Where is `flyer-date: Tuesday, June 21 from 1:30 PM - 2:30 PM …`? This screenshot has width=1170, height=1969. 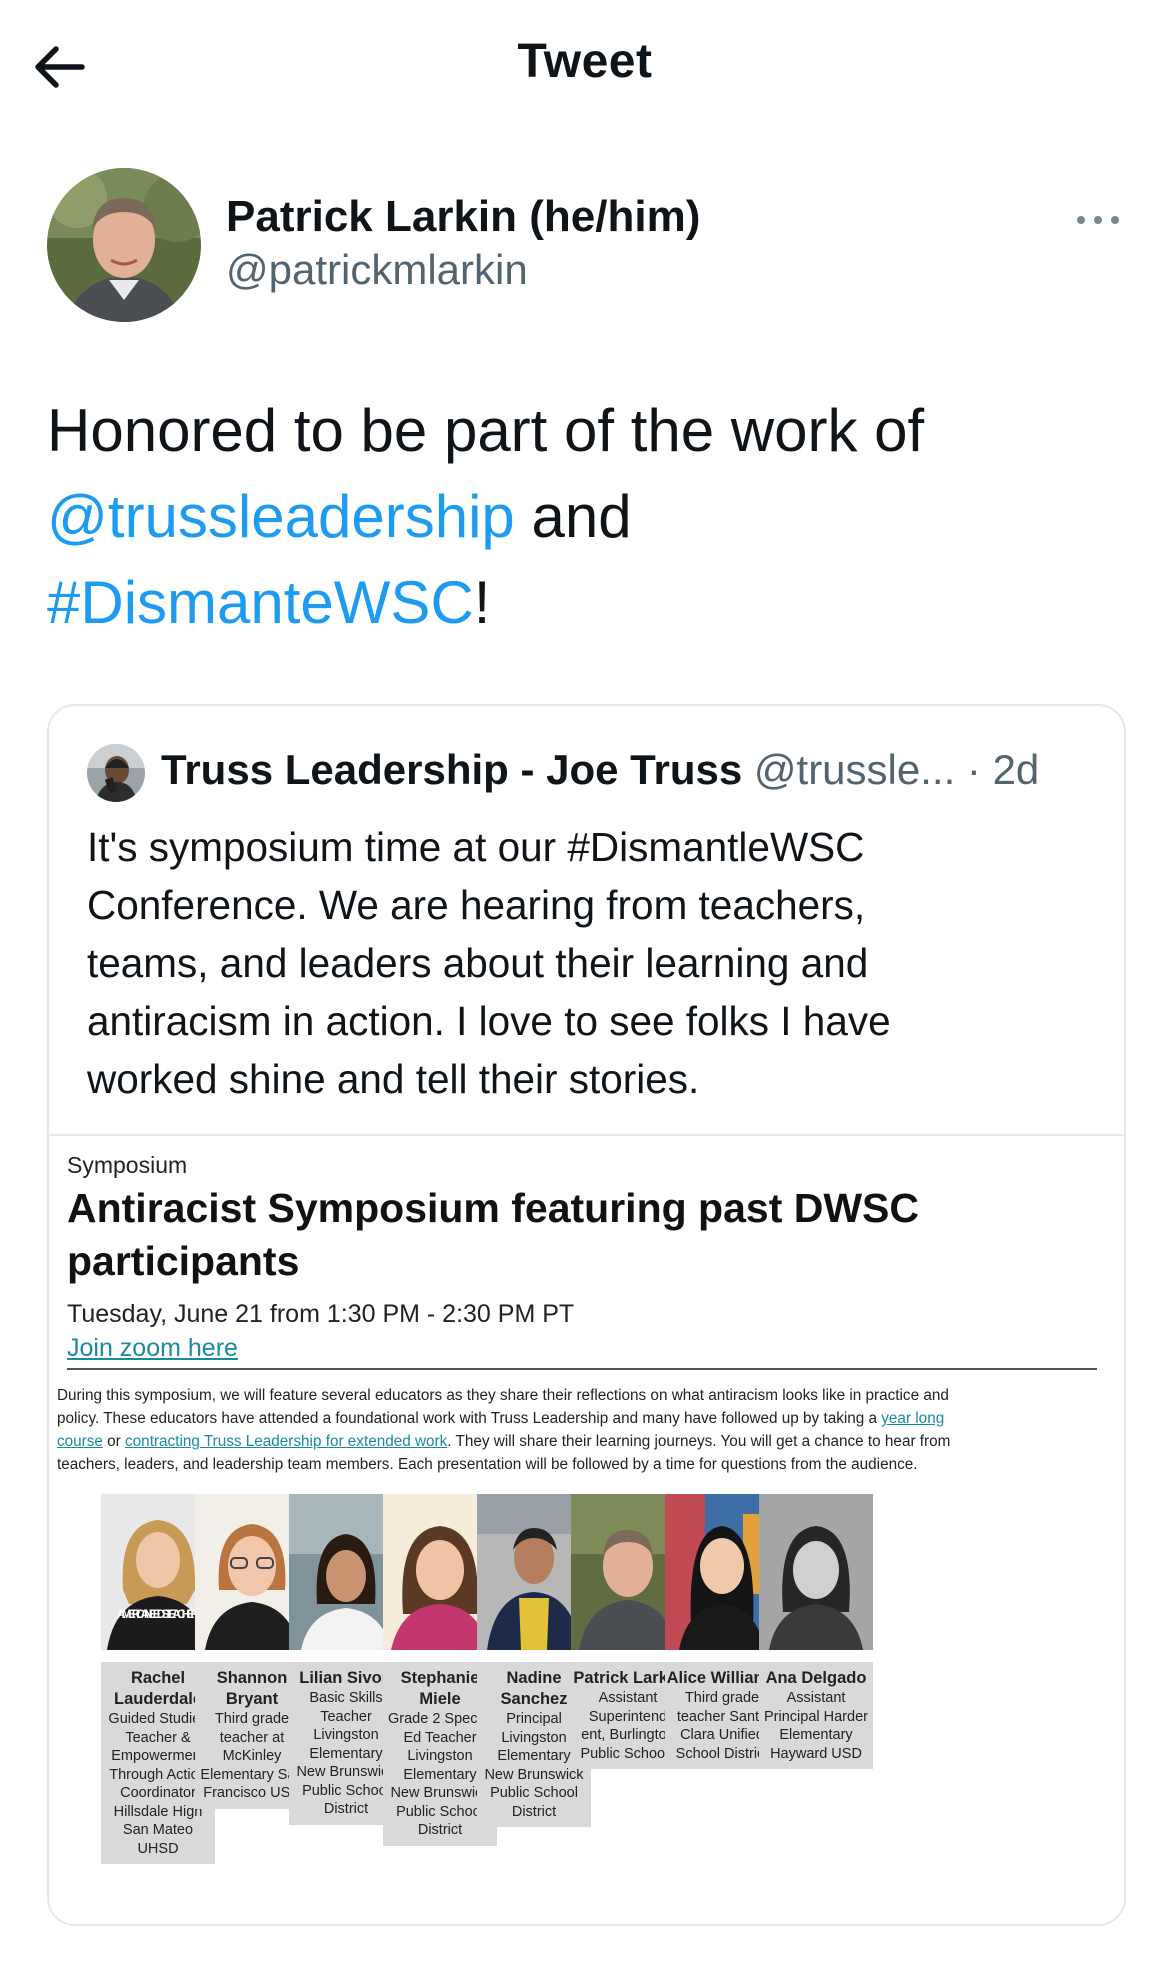
flyer-date: Tuesday, June 21 from 1:30 PM - 2:30 PM … is located at coordinates (321, 1314).